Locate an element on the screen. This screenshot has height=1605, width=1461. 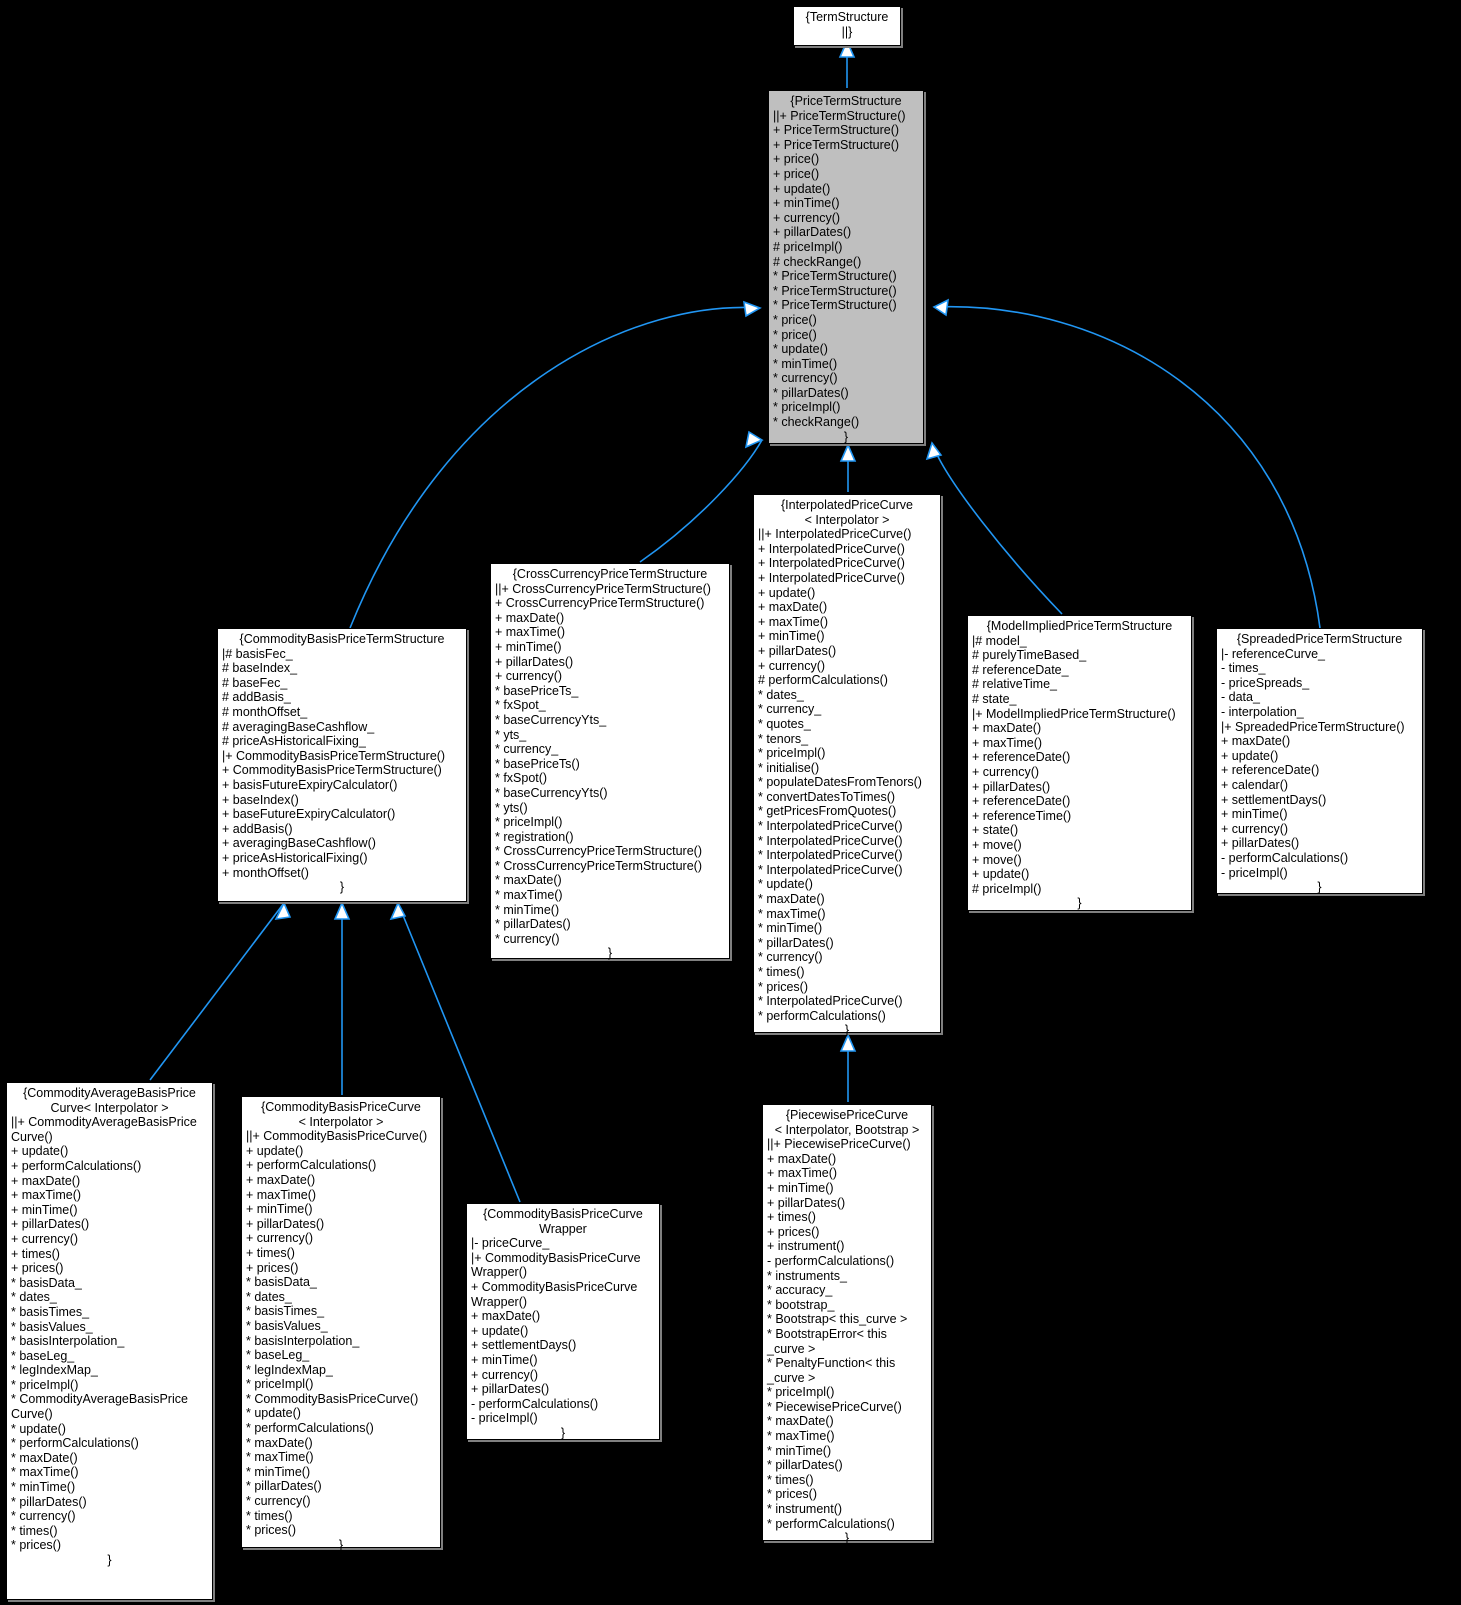
class-title-interpolated-price-curve: {InterpolatedPriceCurve < Interpolator > is located at coordinates (847, 512).